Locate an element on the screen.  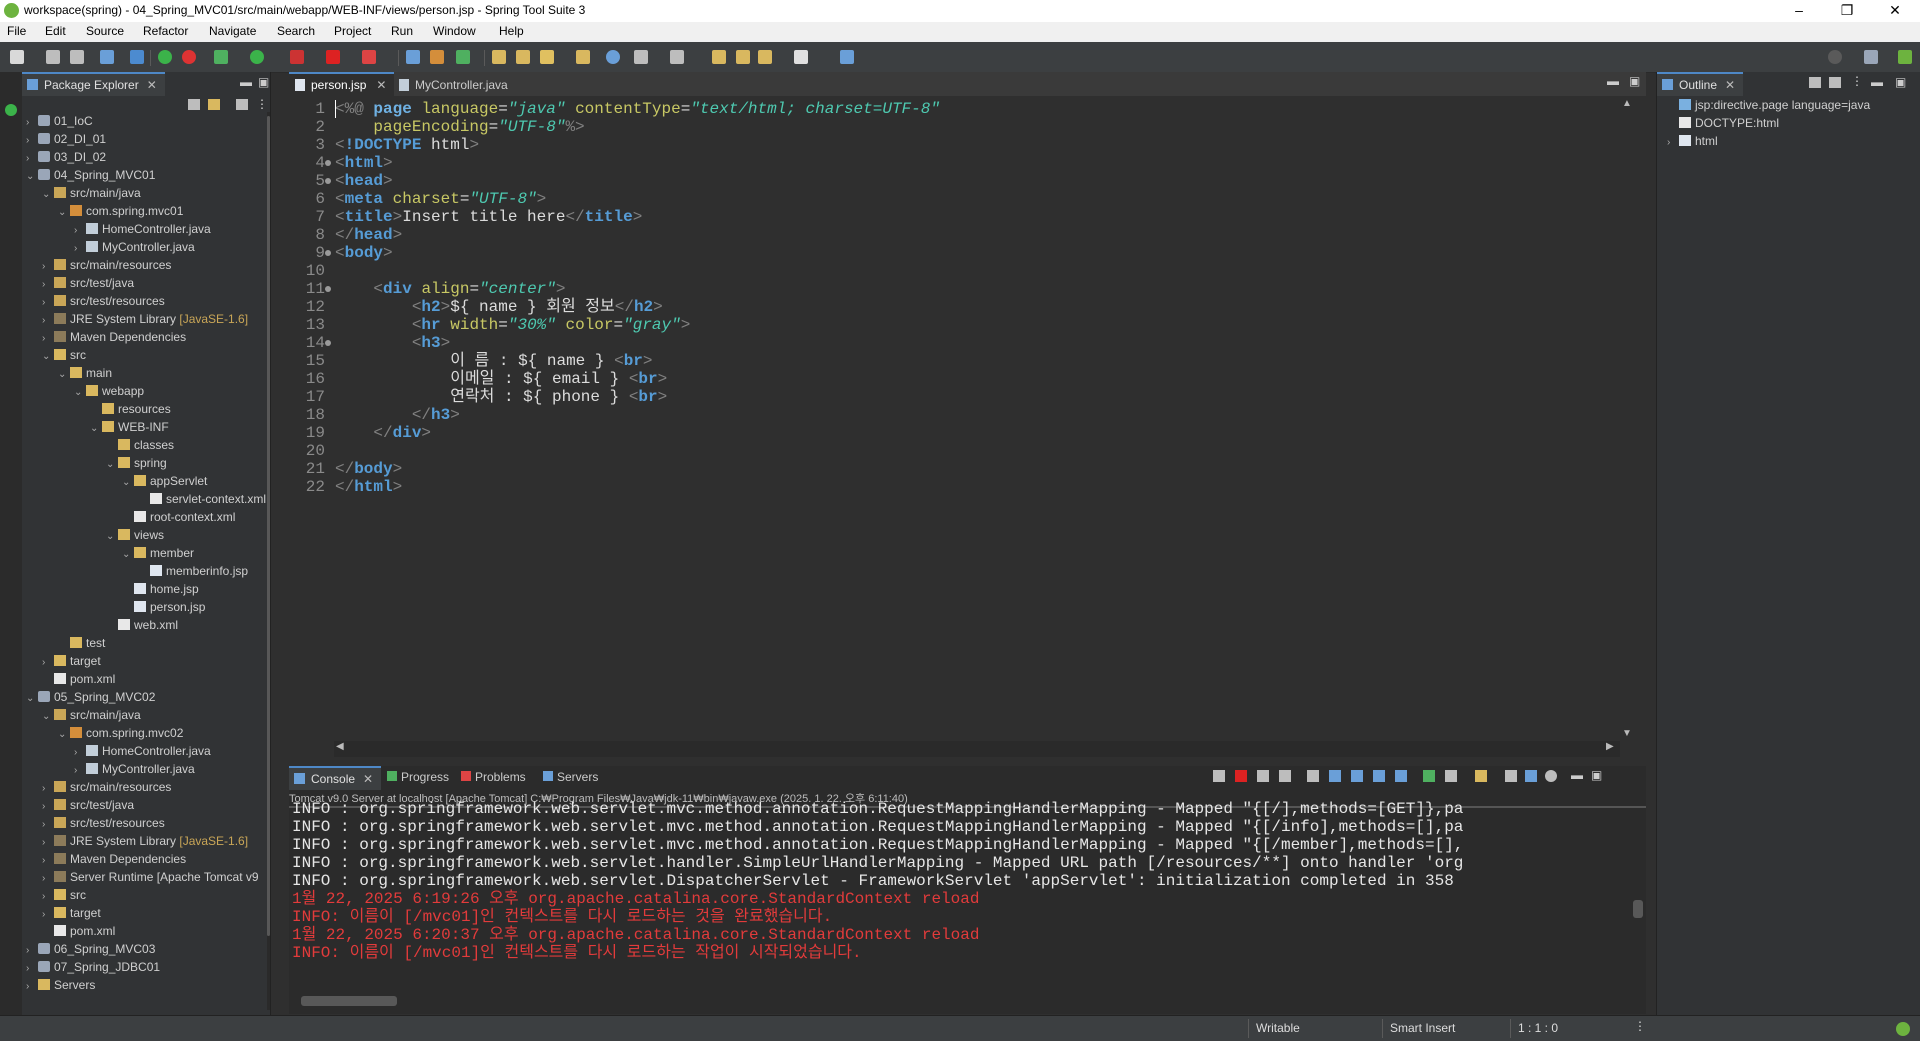
tree-item: › src/test/java is located at coordinates (88, 805).